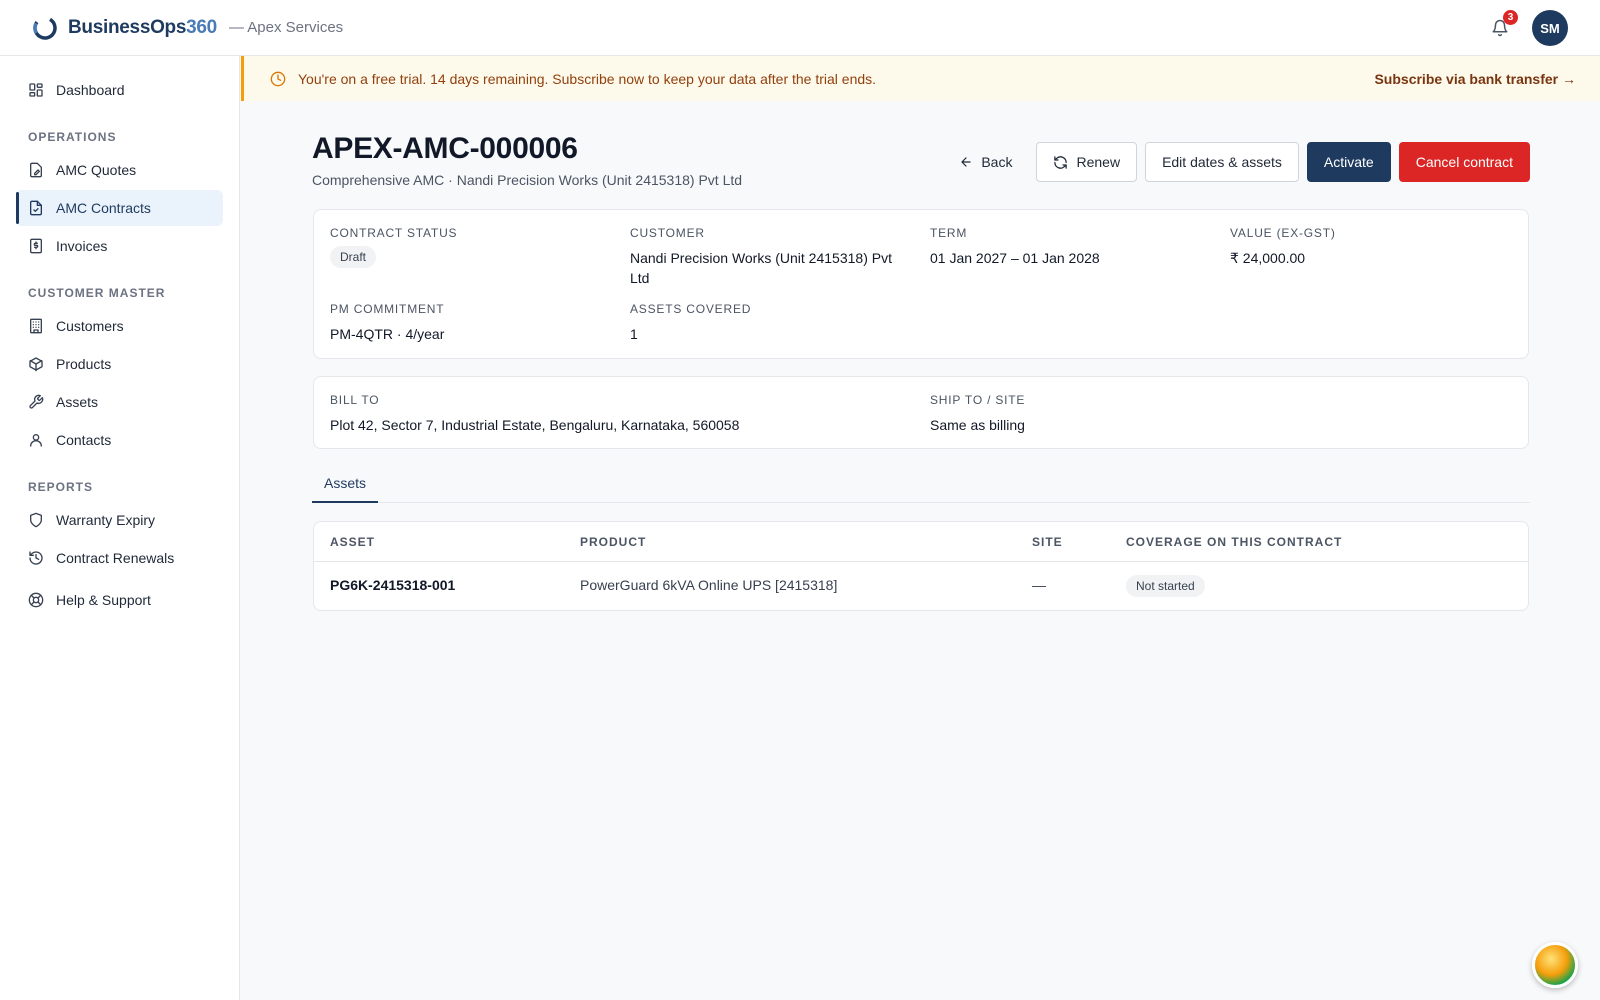  What do you see at coordinates (921, 484) in the screenshot?
I see `detail-tabs: Assets` at bounding box center [921, 484].